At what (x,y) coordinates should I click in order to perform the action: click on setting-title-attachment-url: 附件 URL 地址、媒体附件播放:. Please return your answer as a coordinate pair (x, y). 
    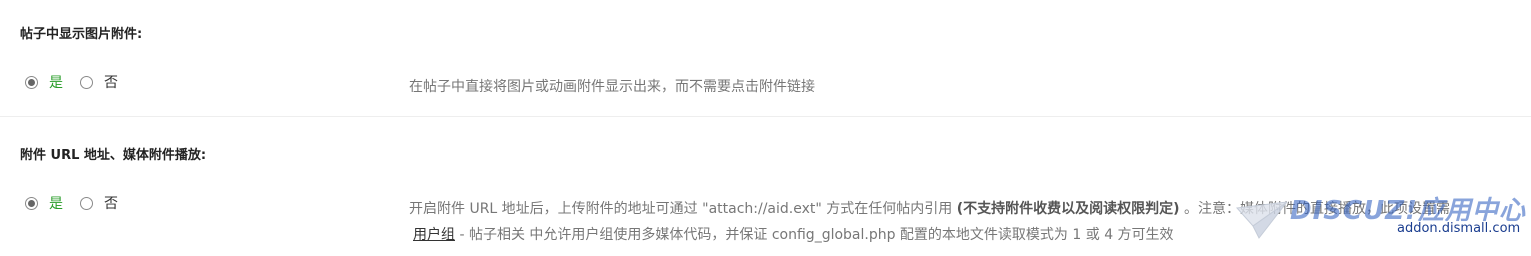
    Looking at the image, I should click on (113, 155).